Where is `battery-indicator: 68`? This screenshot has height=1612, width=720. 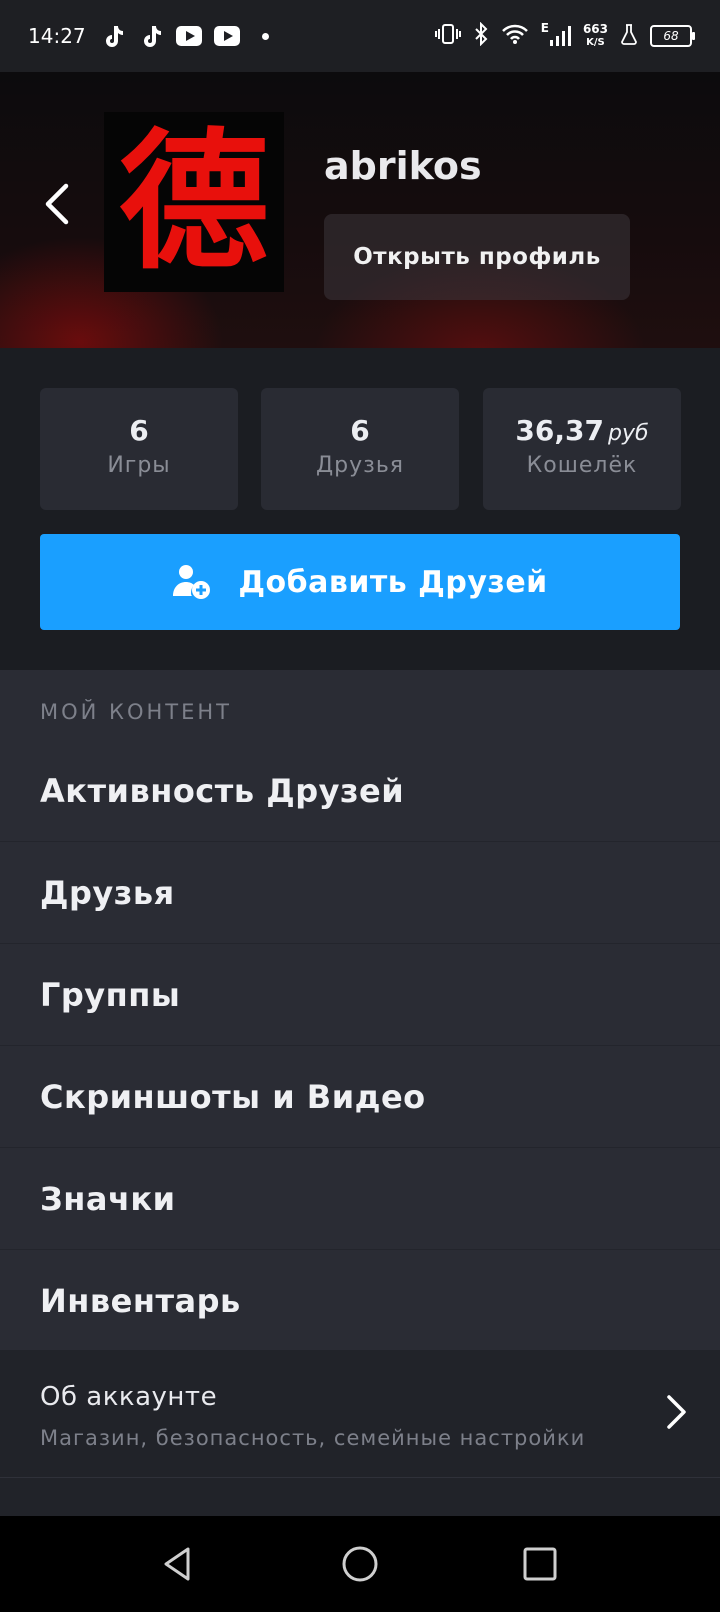
battery-indicator: 68 is located at coordinates (672, 36).